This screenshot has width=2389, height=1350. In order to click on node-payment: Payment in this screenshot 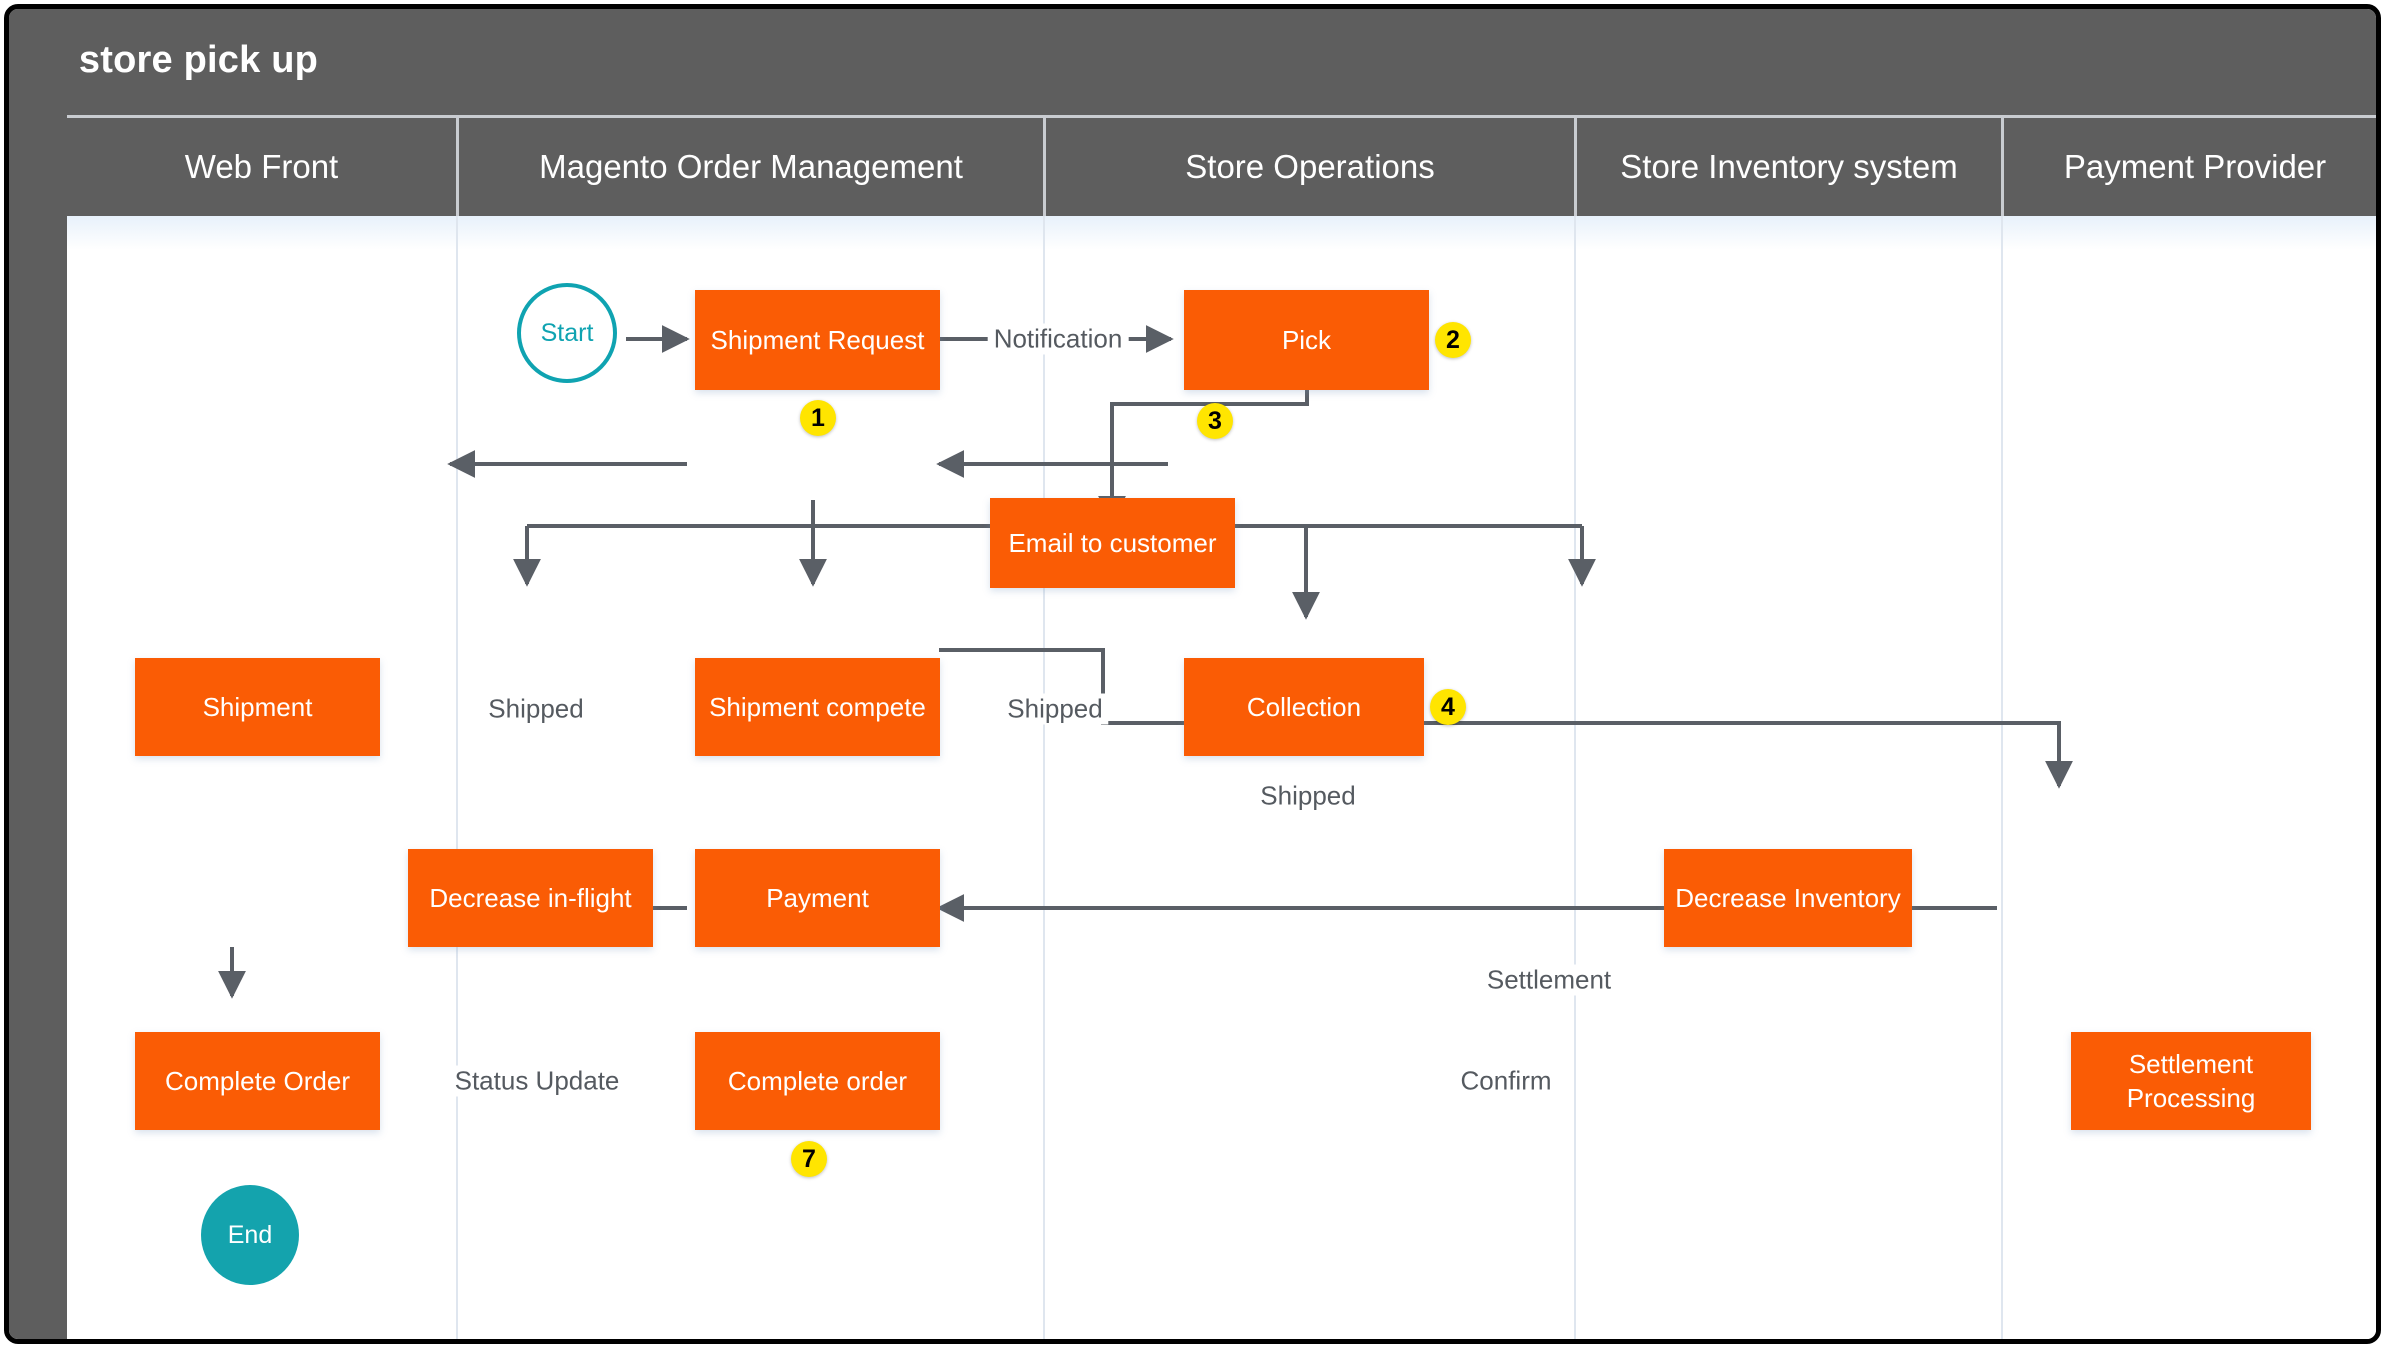, I will do `click(817, 898)`.